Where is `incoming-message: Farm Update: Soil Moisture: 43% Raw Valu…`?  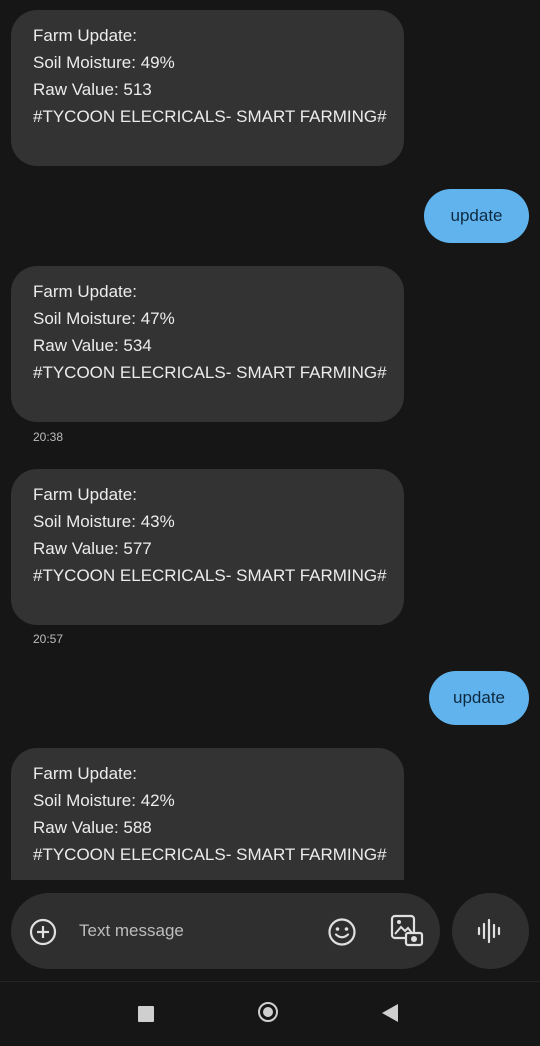
incoming-message: Farm Update: Soil Moisture: 43% Raw Valu… is located at coordinates (207, 547).